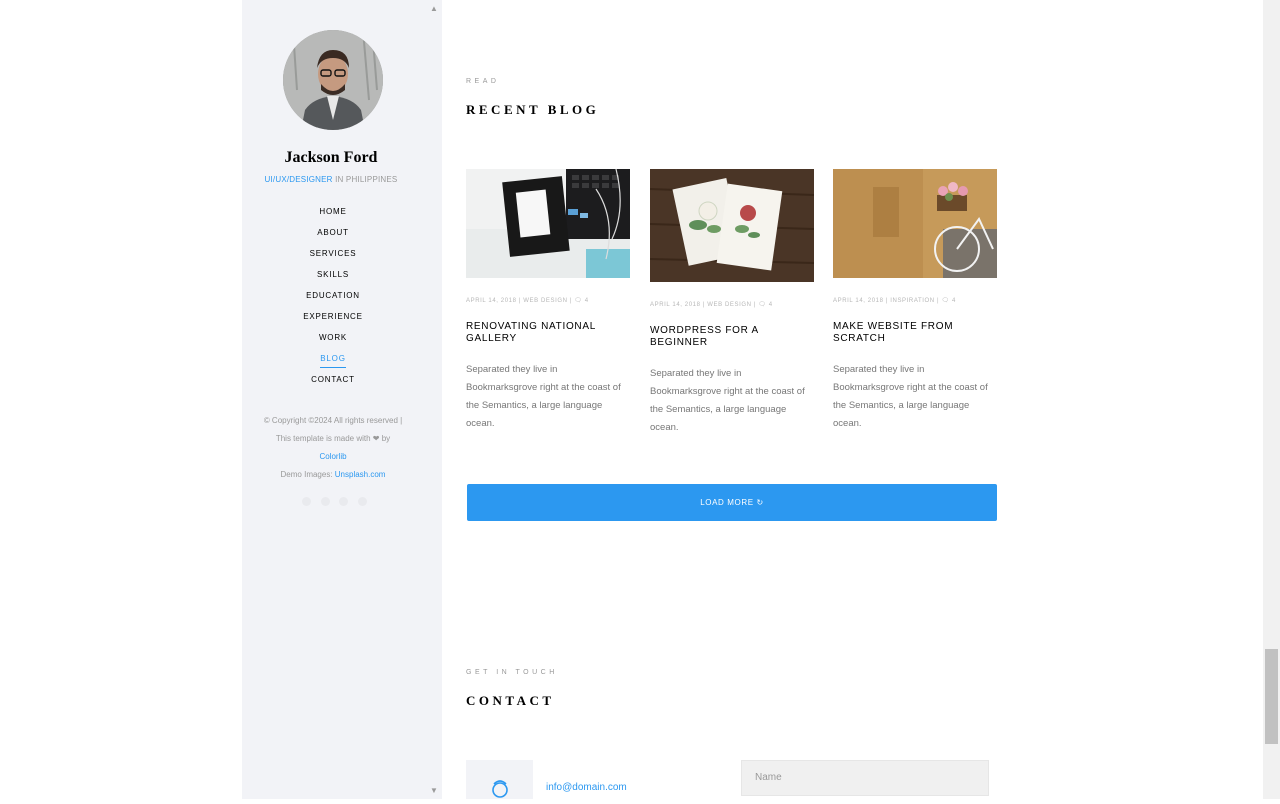 The height and width of the screenshot is (804, 1280). I want to click on unsplash-link: Unsplash.com, so click(360, 474).